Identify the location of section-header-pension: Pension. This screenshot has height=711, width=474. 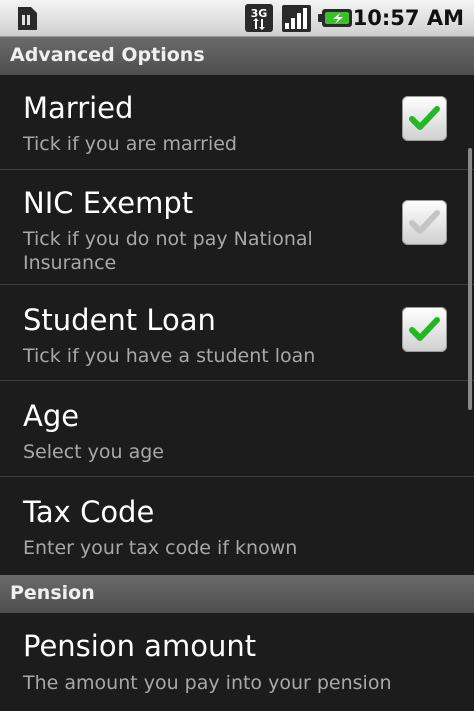
(237, 594).